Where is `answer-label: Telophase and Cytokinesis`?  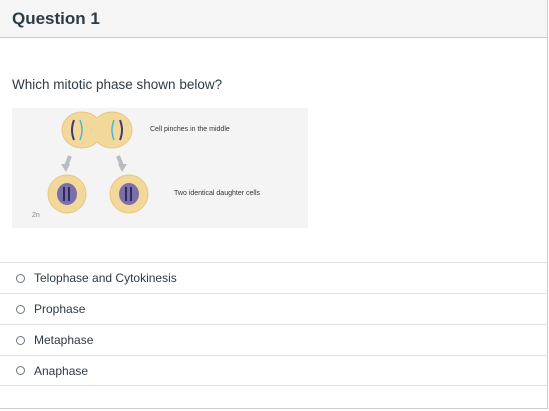
answer-label: Telophase and Cytokinesis is located at coordinates (105, 278).